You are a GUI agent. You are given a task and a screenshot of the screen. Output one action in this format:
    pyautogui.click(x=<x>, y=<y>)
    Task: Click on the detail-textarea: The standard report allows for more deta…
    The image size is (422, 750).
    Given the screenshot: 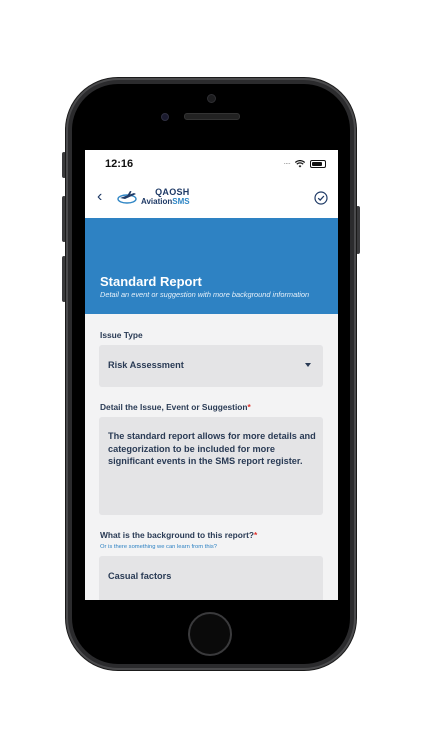 What is the action you would take?
    pyautogui.click(x=211, y=466)
    